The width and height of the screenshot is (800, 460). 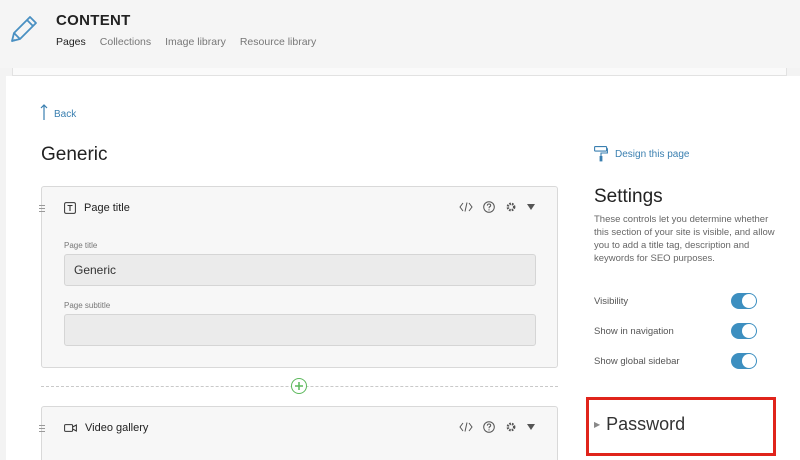 I want to click on settings-title: Settings, so click(x=628, y=196).